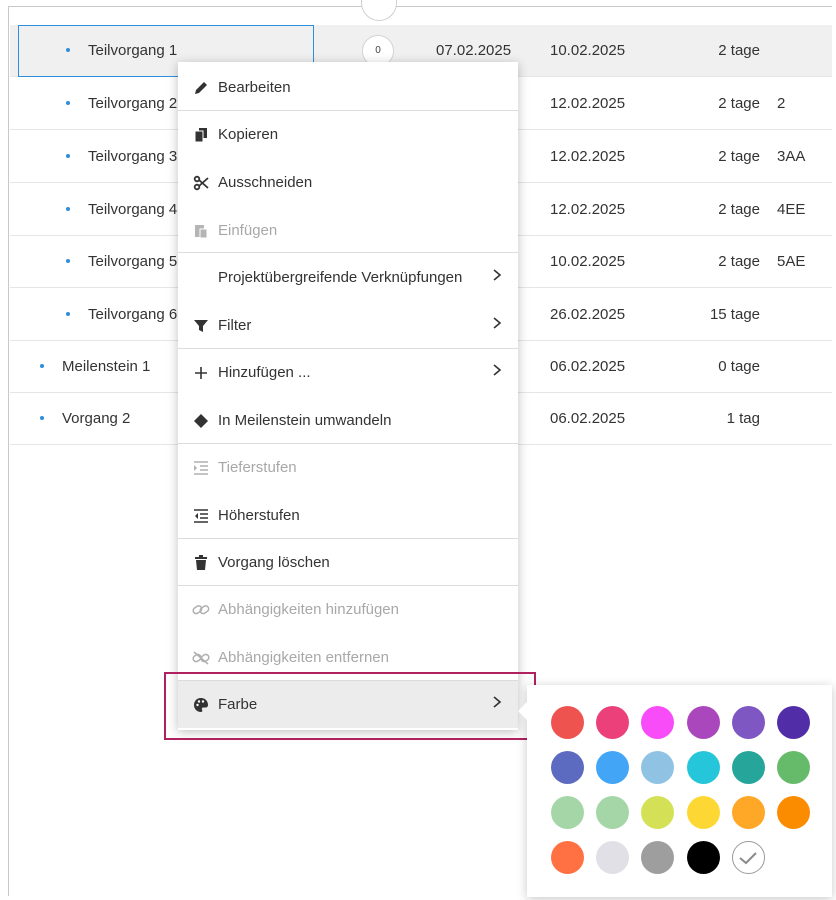 This screenshot has width=836, height=900. I want to click on indent-icon, so click(201, 467).